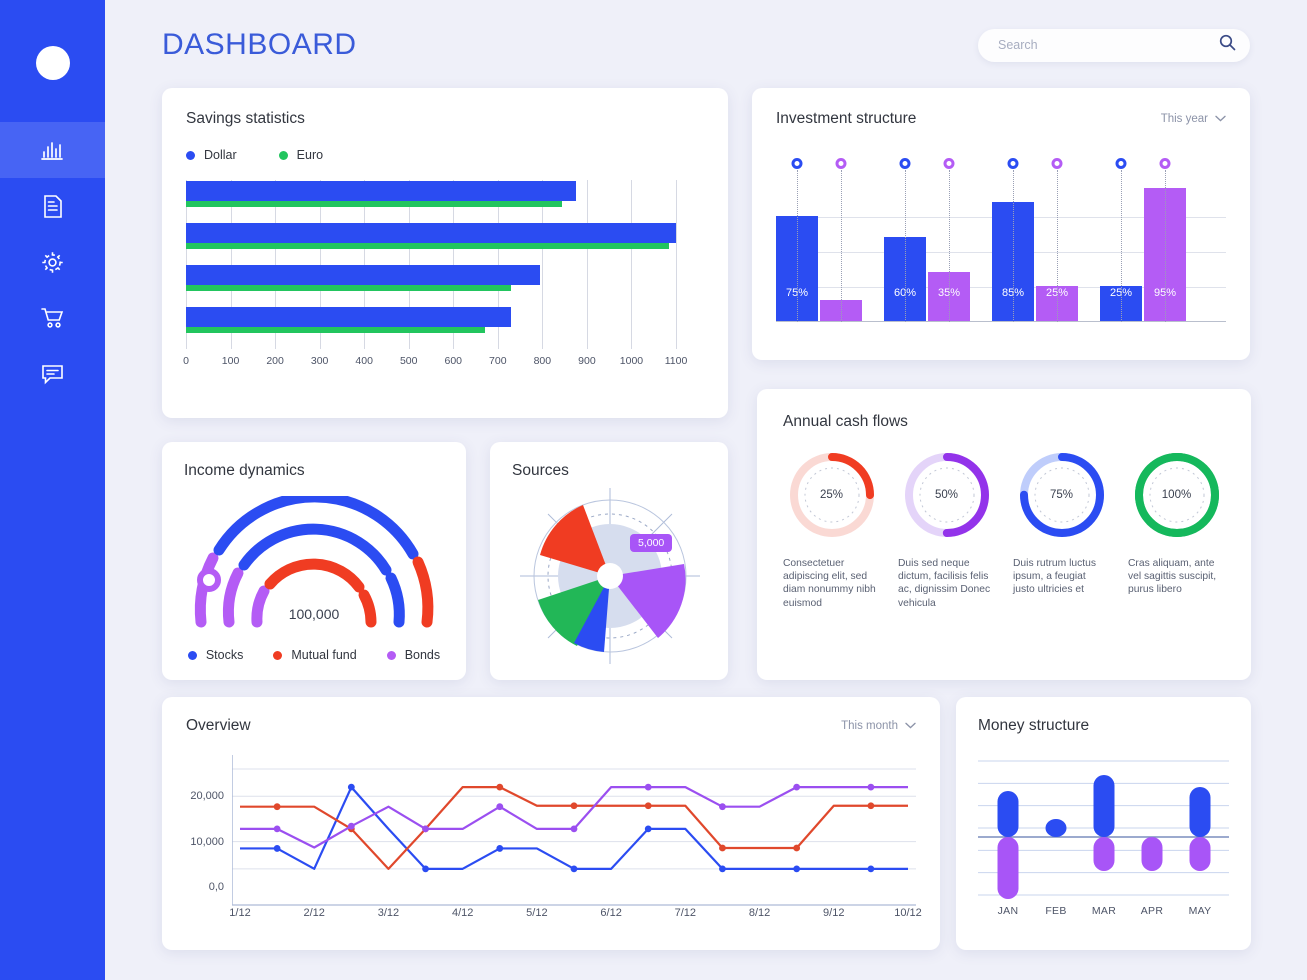 Image resolution: width=1307 pixels, height=980 pixels. Describe the element at coordinates (240, 913) in the screenshot. I see `x-tick-label: 1/12` at that location.